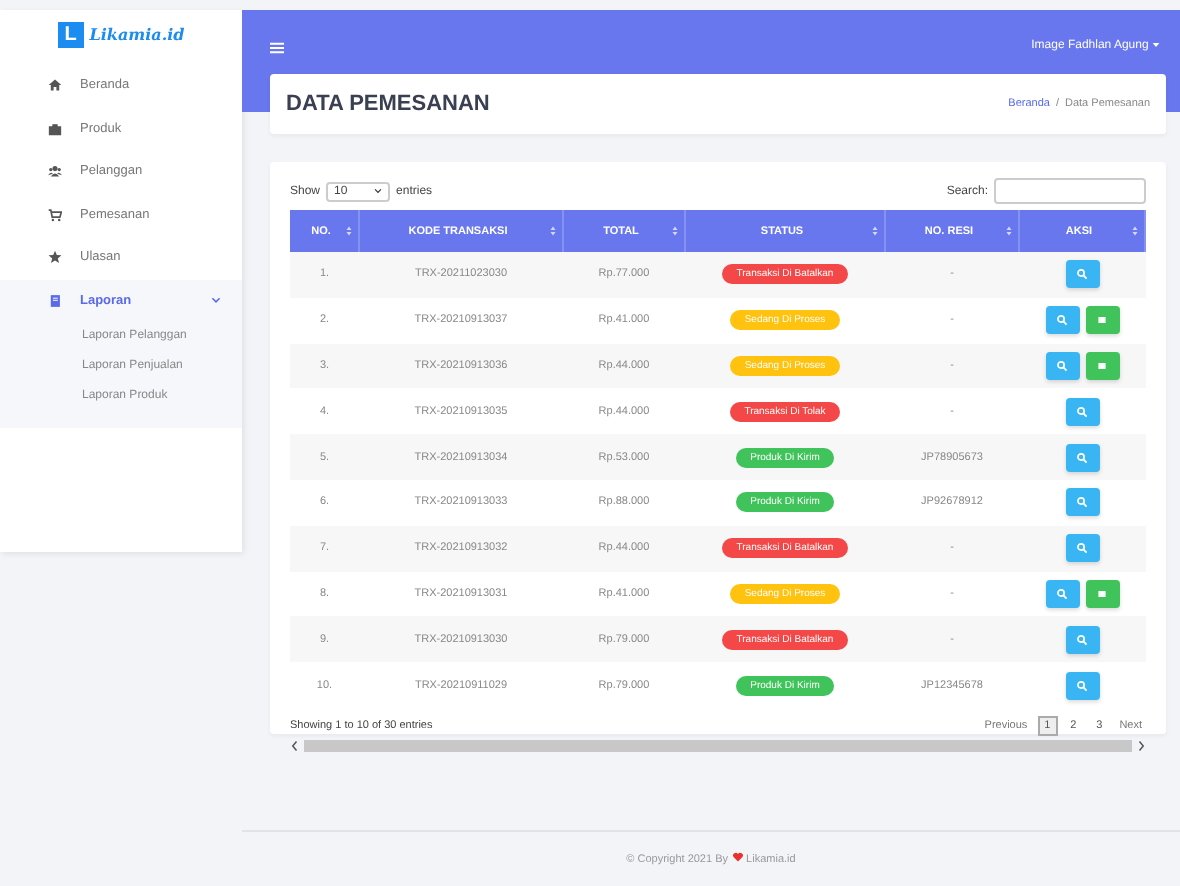 This screenshot has width=1180, height=886. Describe the element at coordinates (295, 745) in the screenshot. I see `scroll-left-icon` at that location.